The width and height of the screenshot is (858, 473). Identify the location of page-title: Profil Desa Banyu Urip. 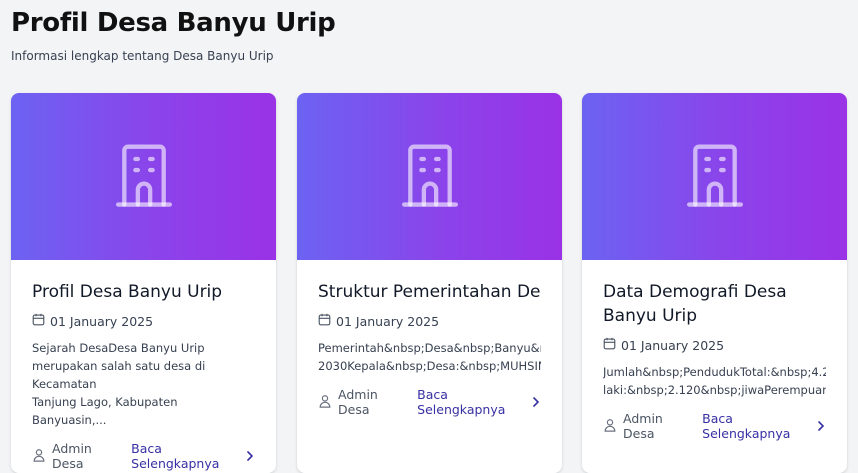
(173, 23).